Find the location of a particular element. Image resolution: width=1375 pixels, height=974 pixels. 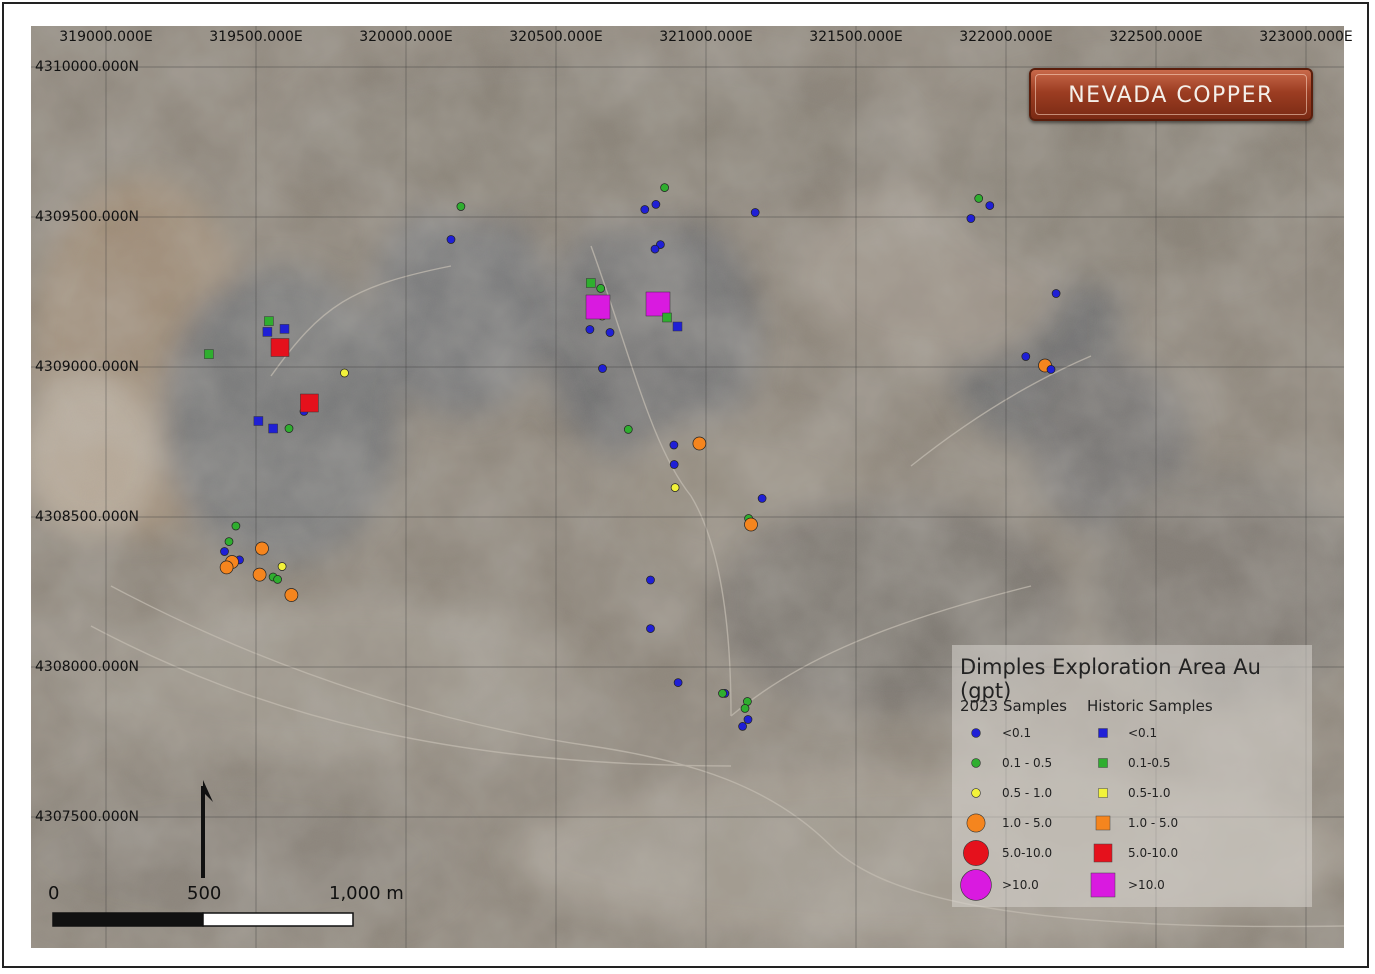

easting-label: 320000.000E is located at coordinates (406, 37).